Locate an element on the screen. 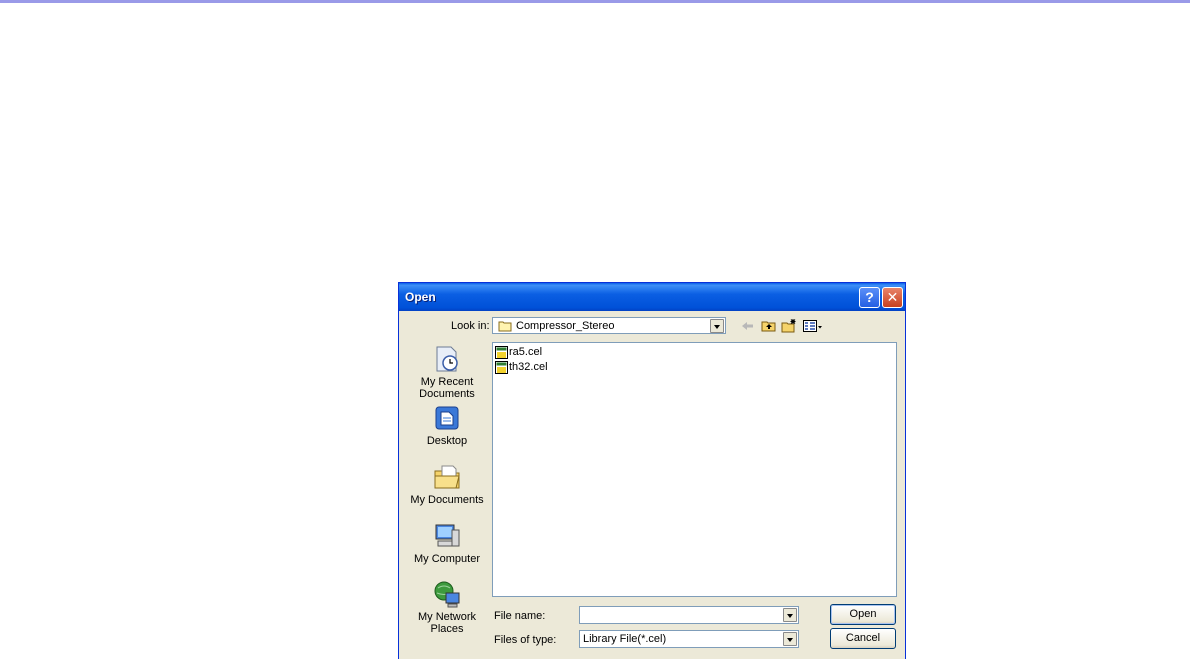  place-my-network-places: My Network Places is located at coordinates (447, 607).